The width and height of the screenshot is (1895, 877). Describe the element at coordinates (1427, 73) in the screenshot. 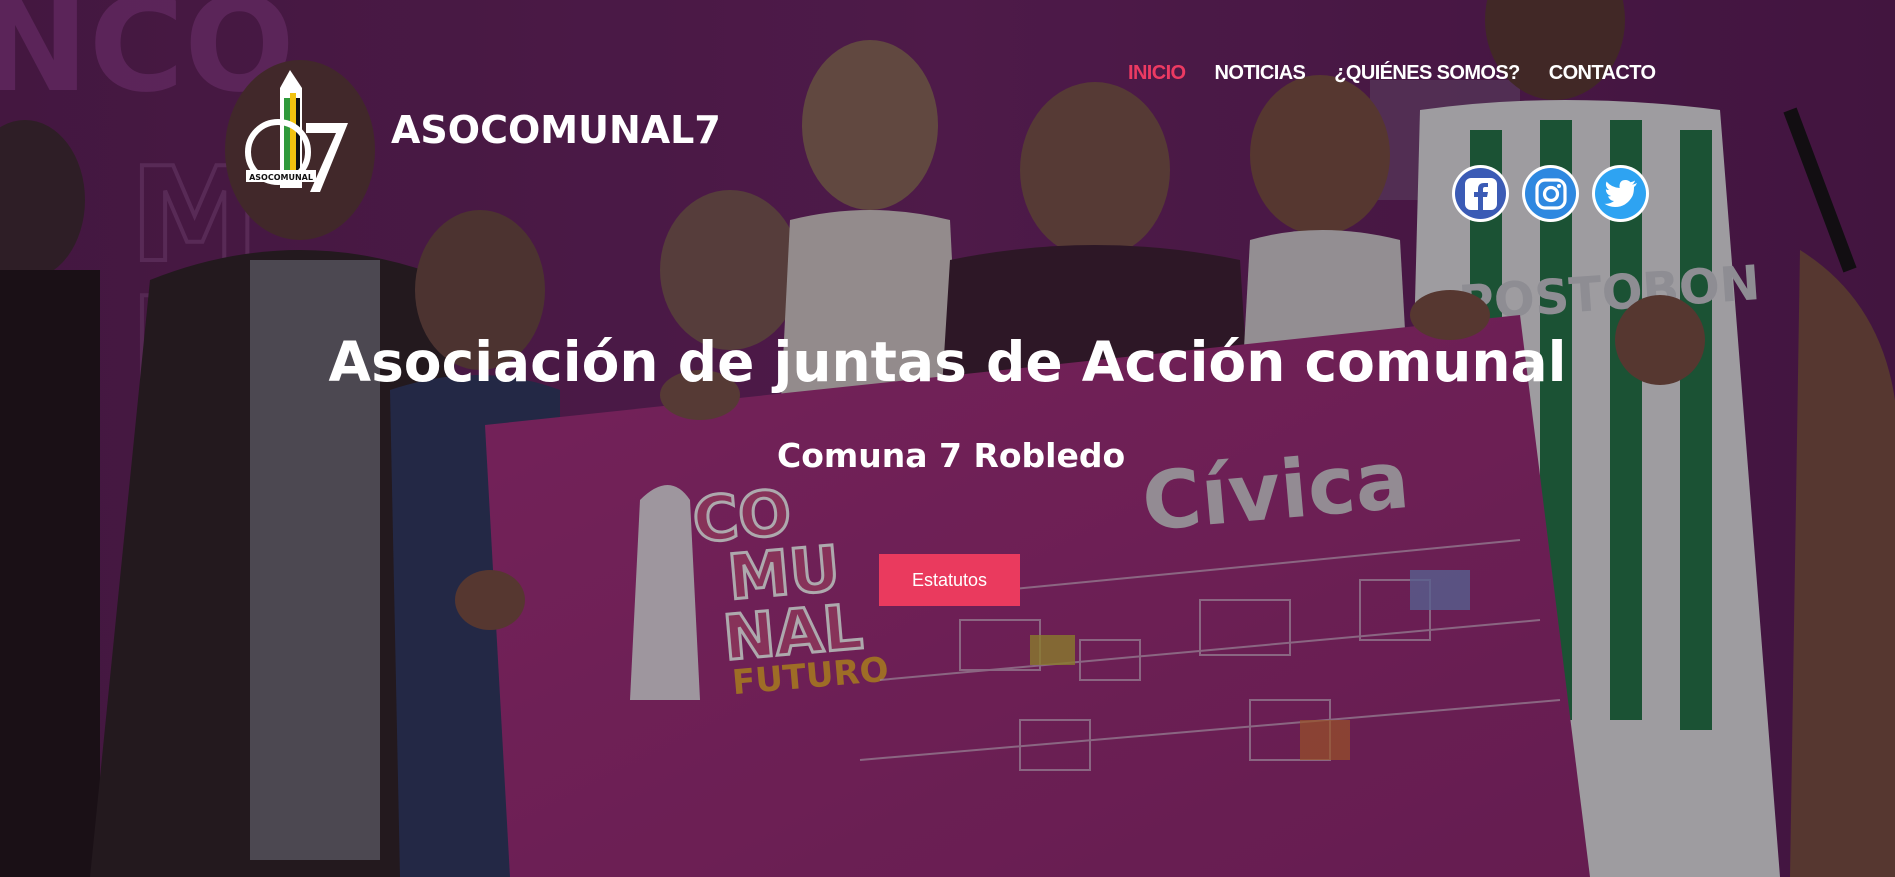

I see `nav-item-quienes-somos: ¿QUIÉNES SOMOS?` at that location.